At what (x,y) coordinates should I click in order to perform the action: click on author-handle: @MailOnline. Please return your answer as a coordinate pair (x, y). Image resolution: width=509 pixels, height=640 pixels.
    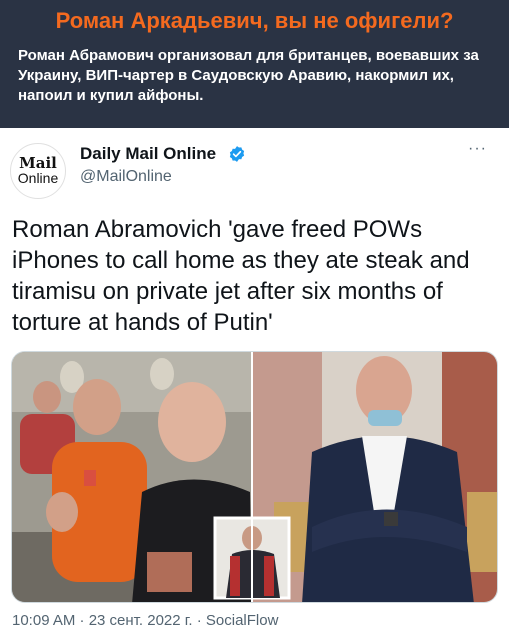
    Looking at the image, I should click on (126, 177).